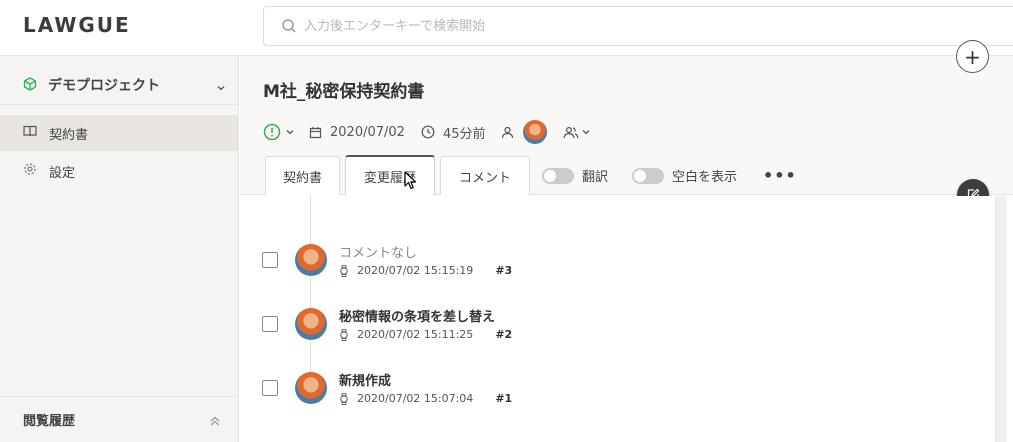 This screenshot has width=1013, height=442. Describe the element at coordinates (504, 334) in the screenshot. I see `revision-number: #2` at that location.